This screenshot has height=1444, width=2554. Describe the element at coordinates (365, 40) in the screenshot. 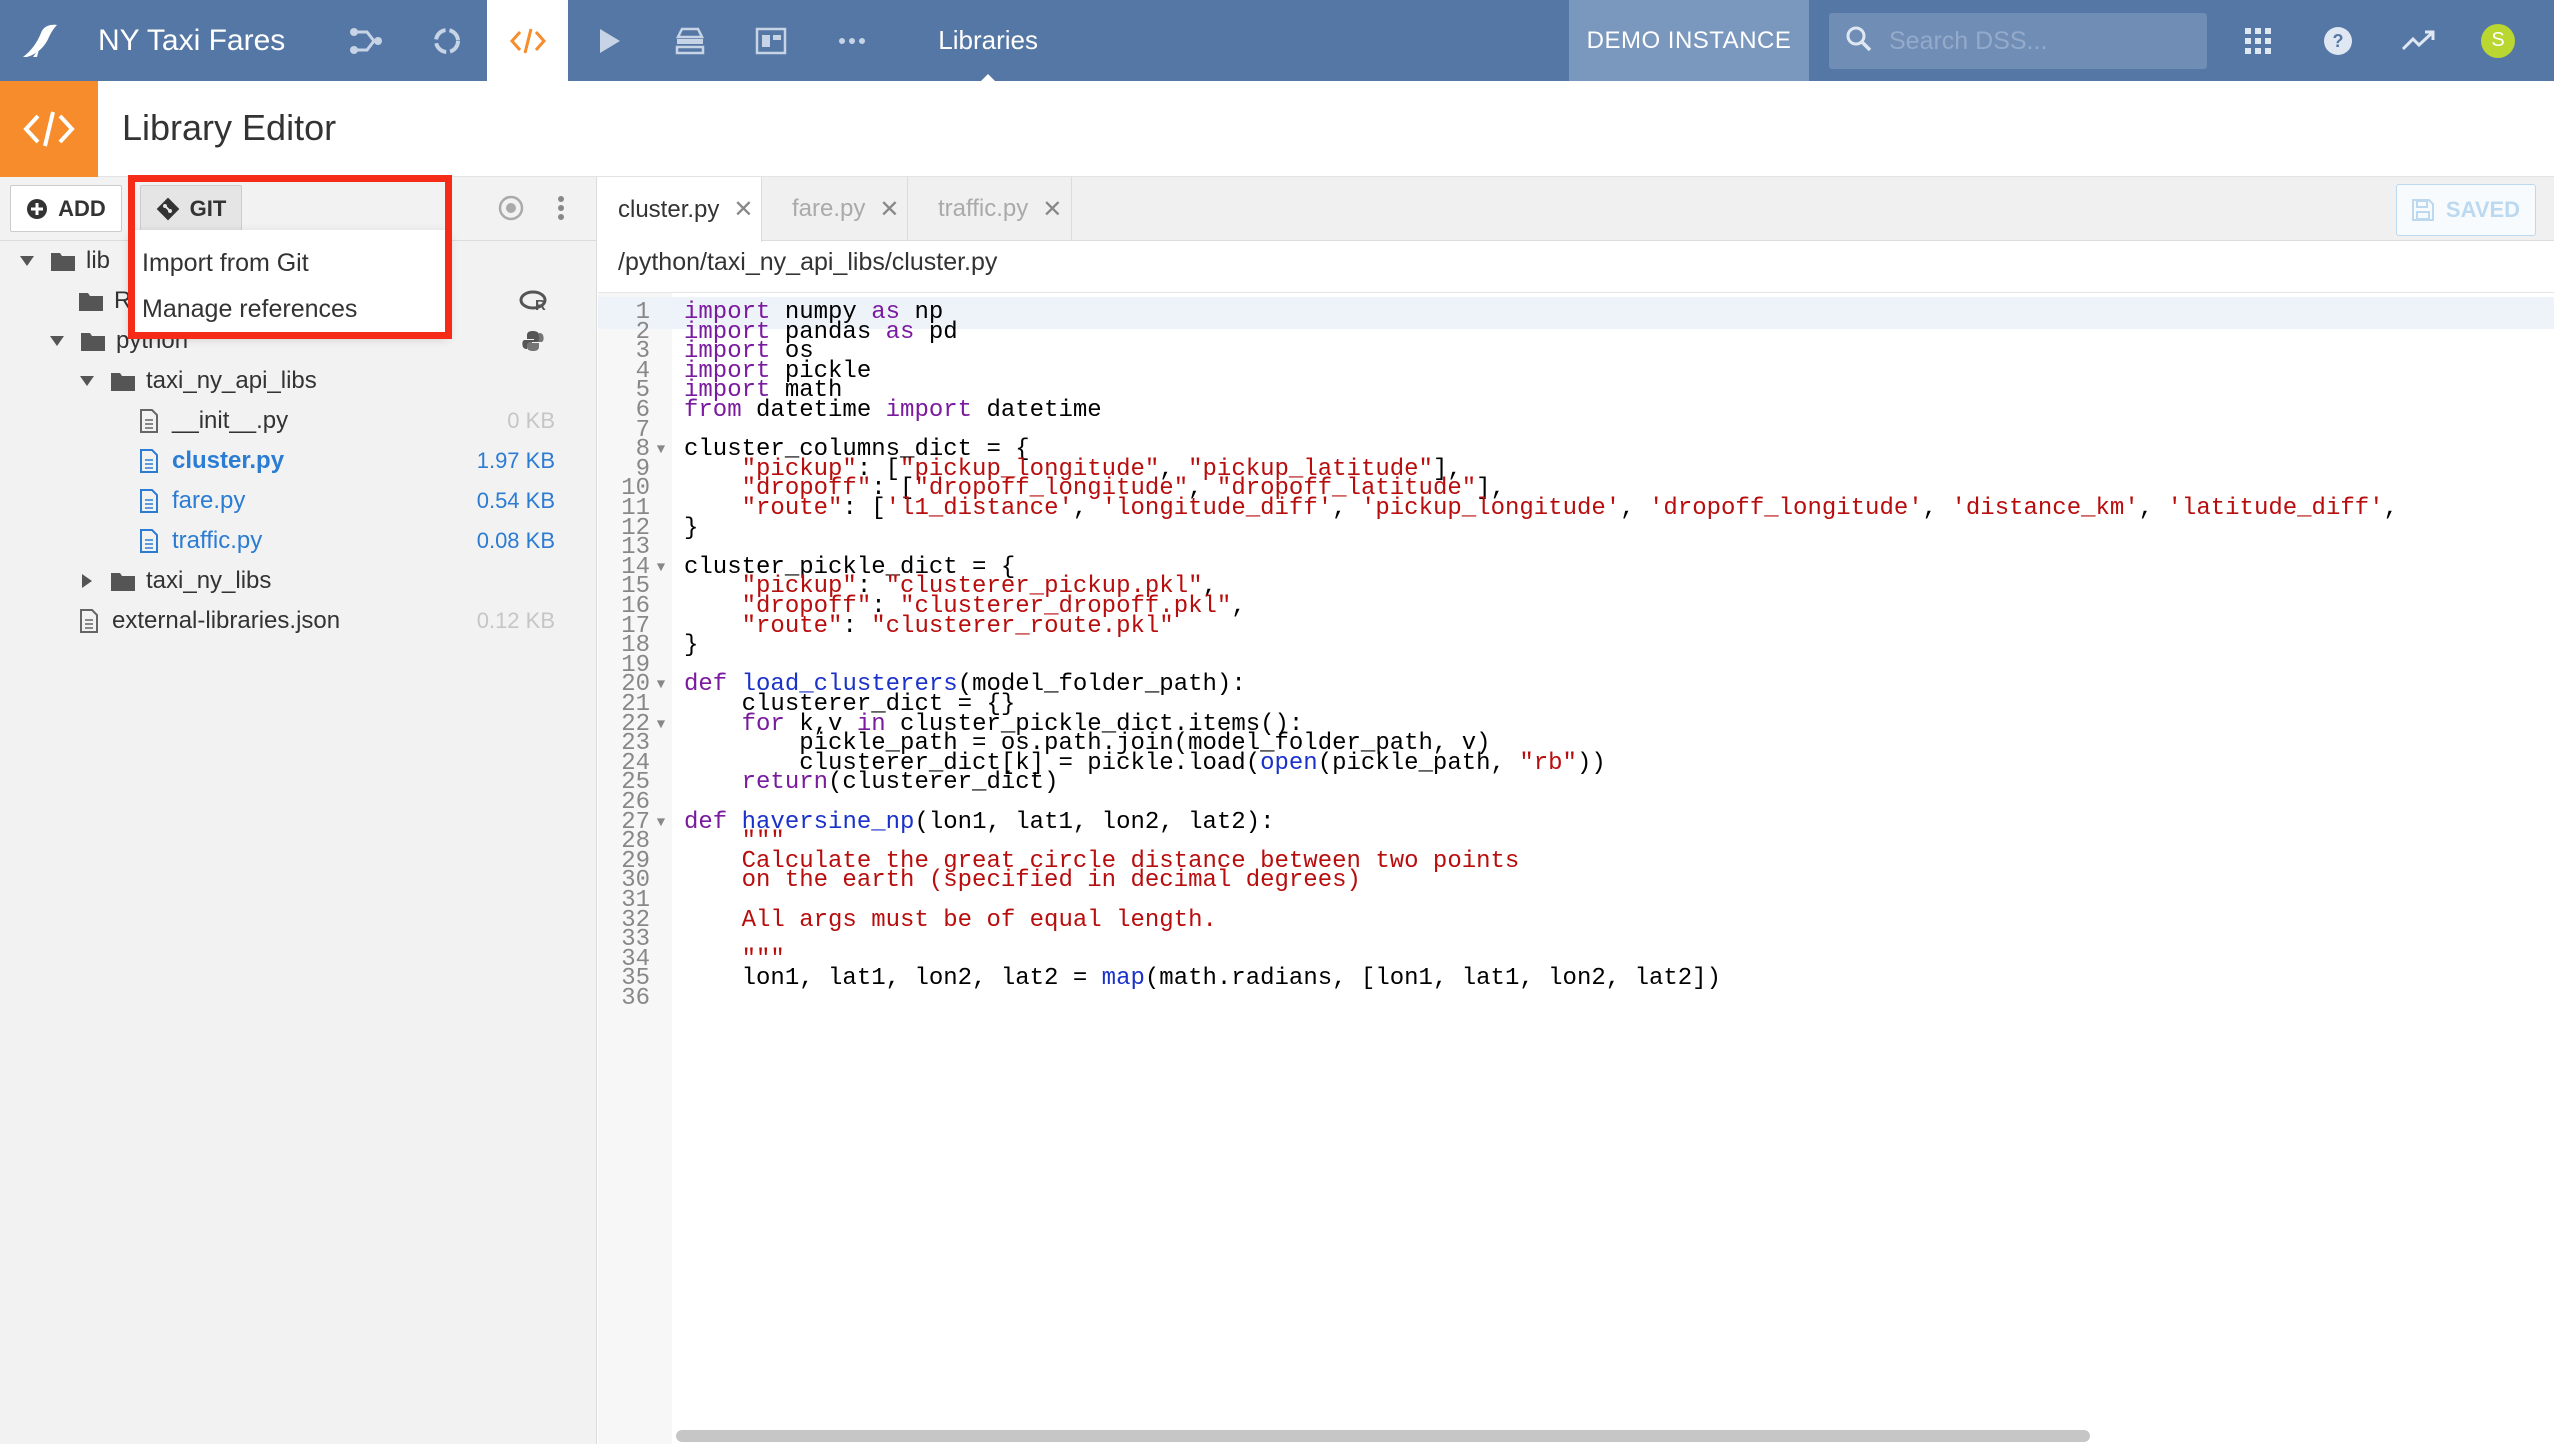

I see `flow-icon` at that location.